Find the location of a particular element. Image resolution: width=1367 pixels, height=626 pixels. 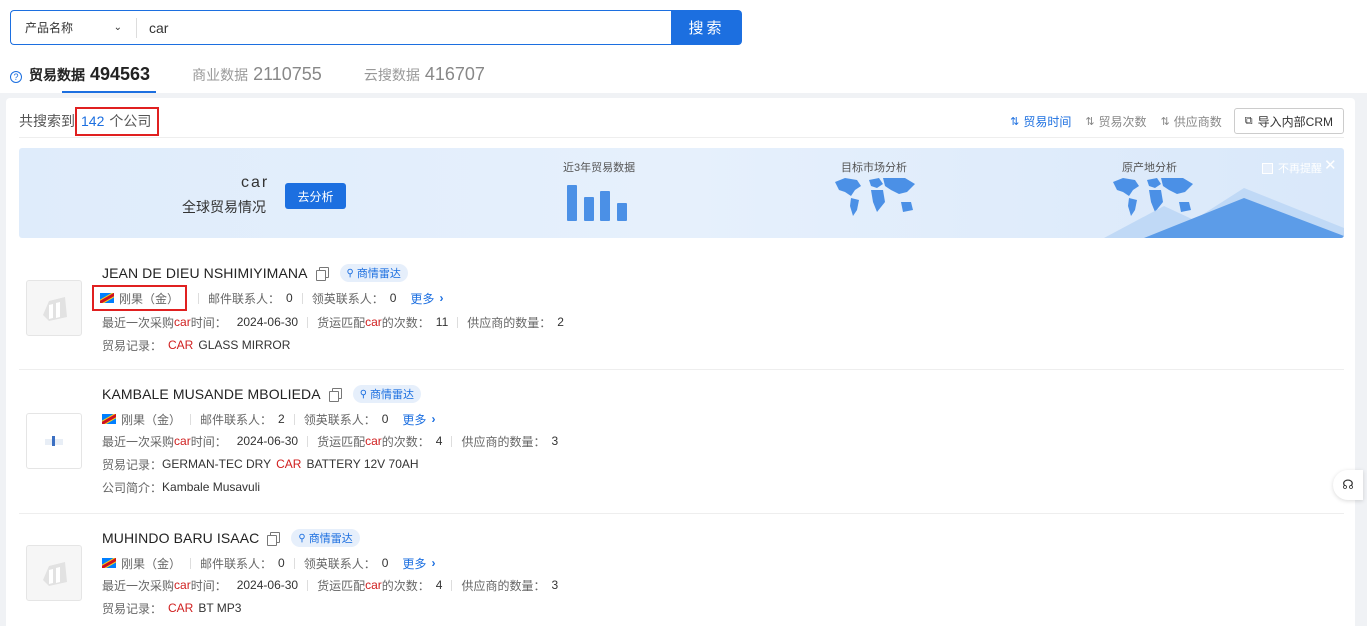

company-name: JEAN DE DIEU NSHIMIYIMANA is located at coordinates (205, 273).